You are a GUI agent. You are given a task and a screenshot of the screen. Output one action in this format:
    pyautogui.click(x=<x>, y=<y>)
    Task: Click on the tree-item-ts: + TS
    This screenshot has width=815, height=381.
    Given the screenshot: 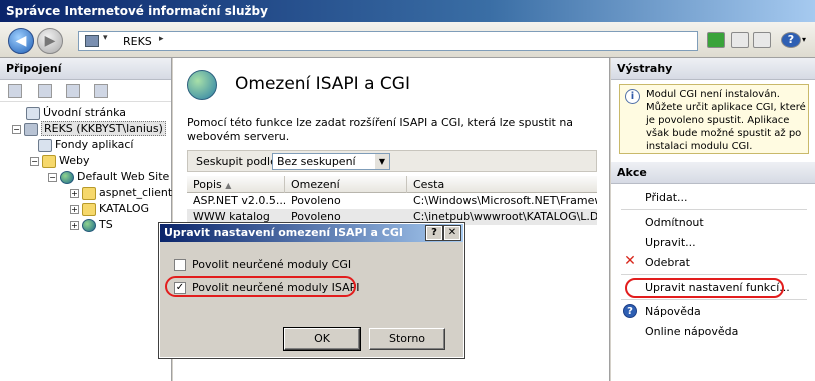 What is the action you would take?
    pyautogui.click(x=91, y=225)
    